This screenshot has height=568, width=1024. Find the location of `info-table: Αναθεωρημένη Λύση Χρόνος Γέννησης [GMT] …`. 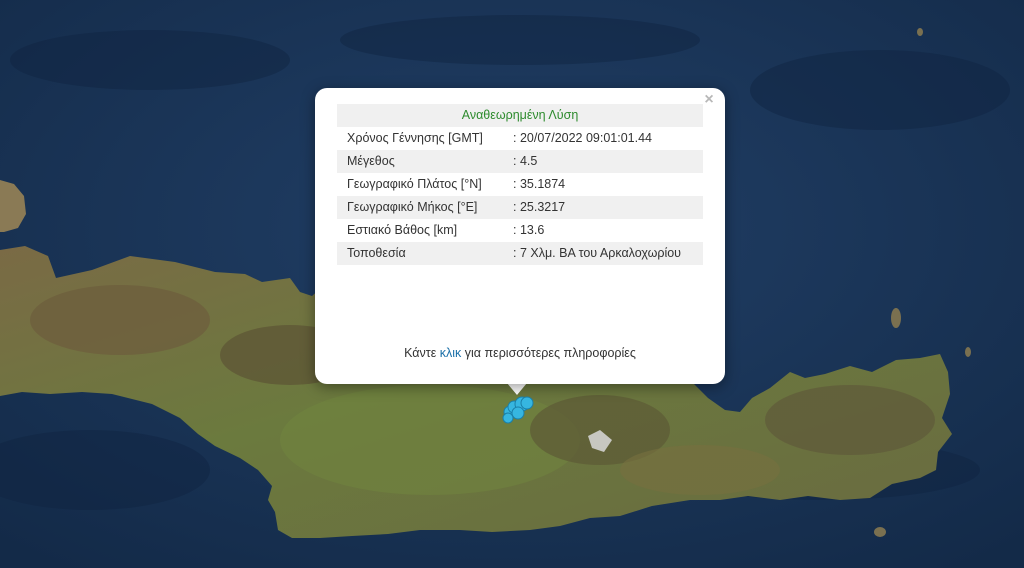

info-table: Αναθεωρημένη Λύση Χρόνος Γέννησης [GMT] … is located at coordinates (520, 184).